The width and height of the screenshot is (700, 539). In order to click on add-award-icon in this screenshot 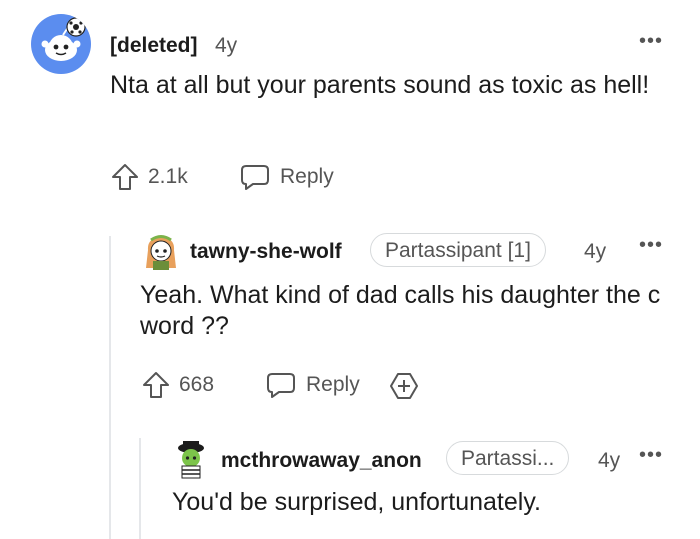, I will do `click(404, 386)`.